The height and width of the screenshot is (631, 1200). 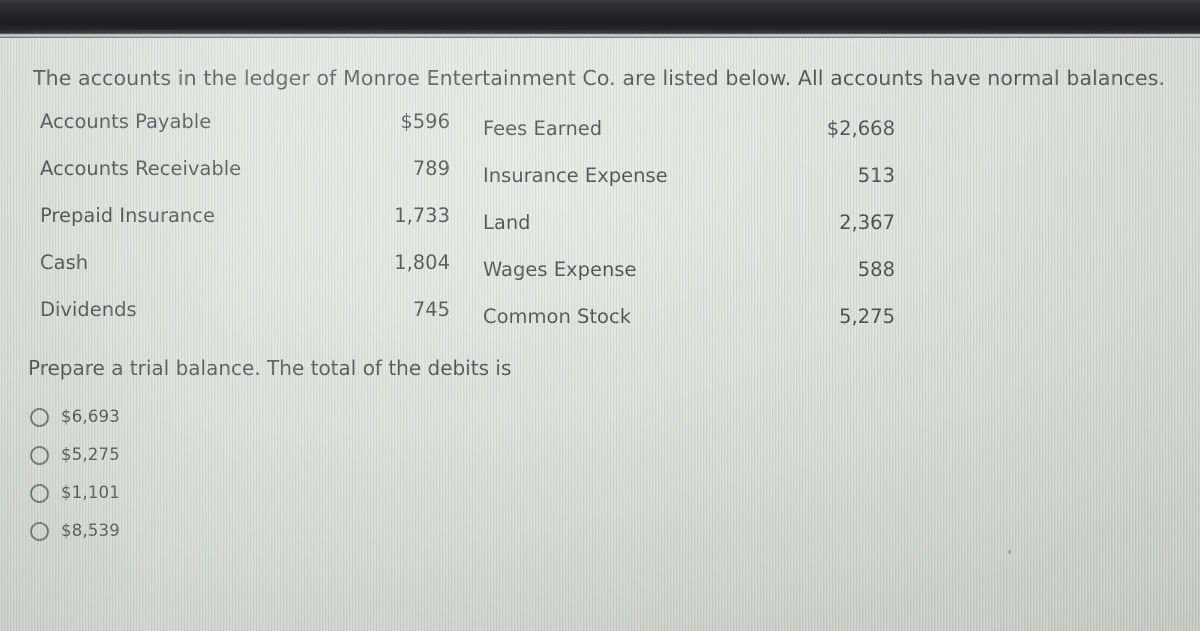 I want to click on table-row: Prepaid Insurance 1,733 Land 2,367, so click(x=455, y=227).